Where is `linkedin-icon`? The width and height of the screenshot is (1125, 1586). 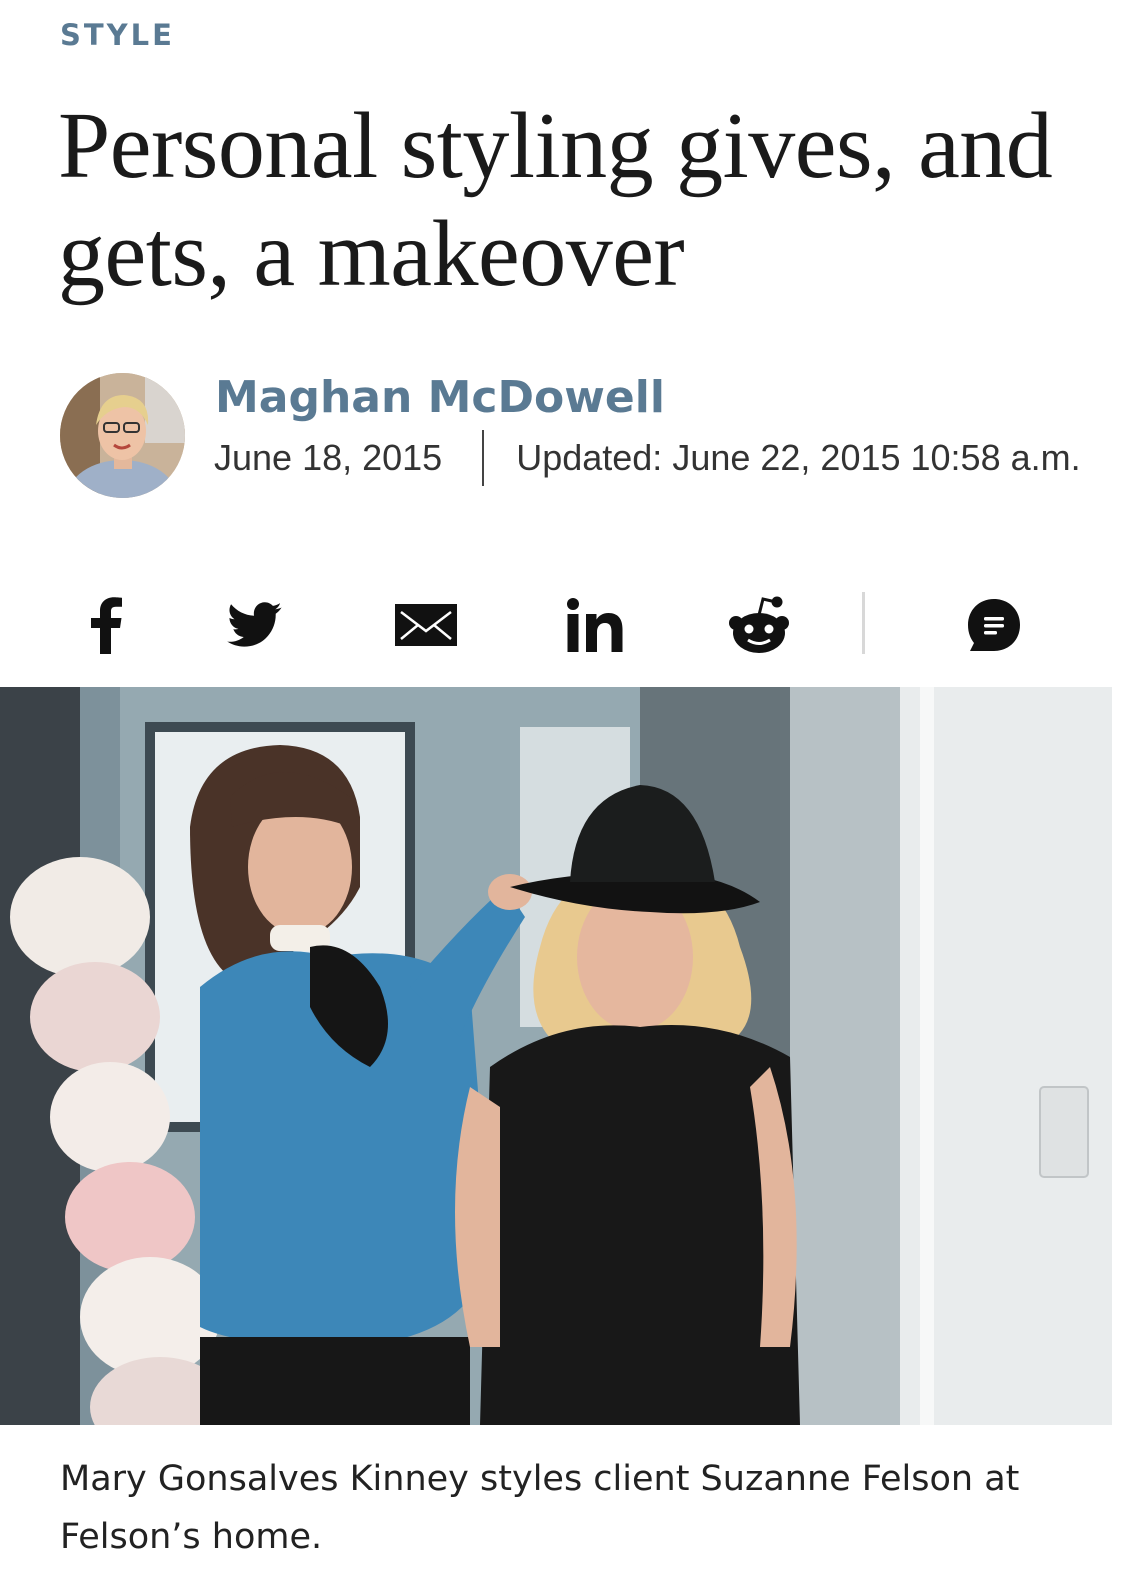 linkedin-icon is located at coordinates (595, 625).